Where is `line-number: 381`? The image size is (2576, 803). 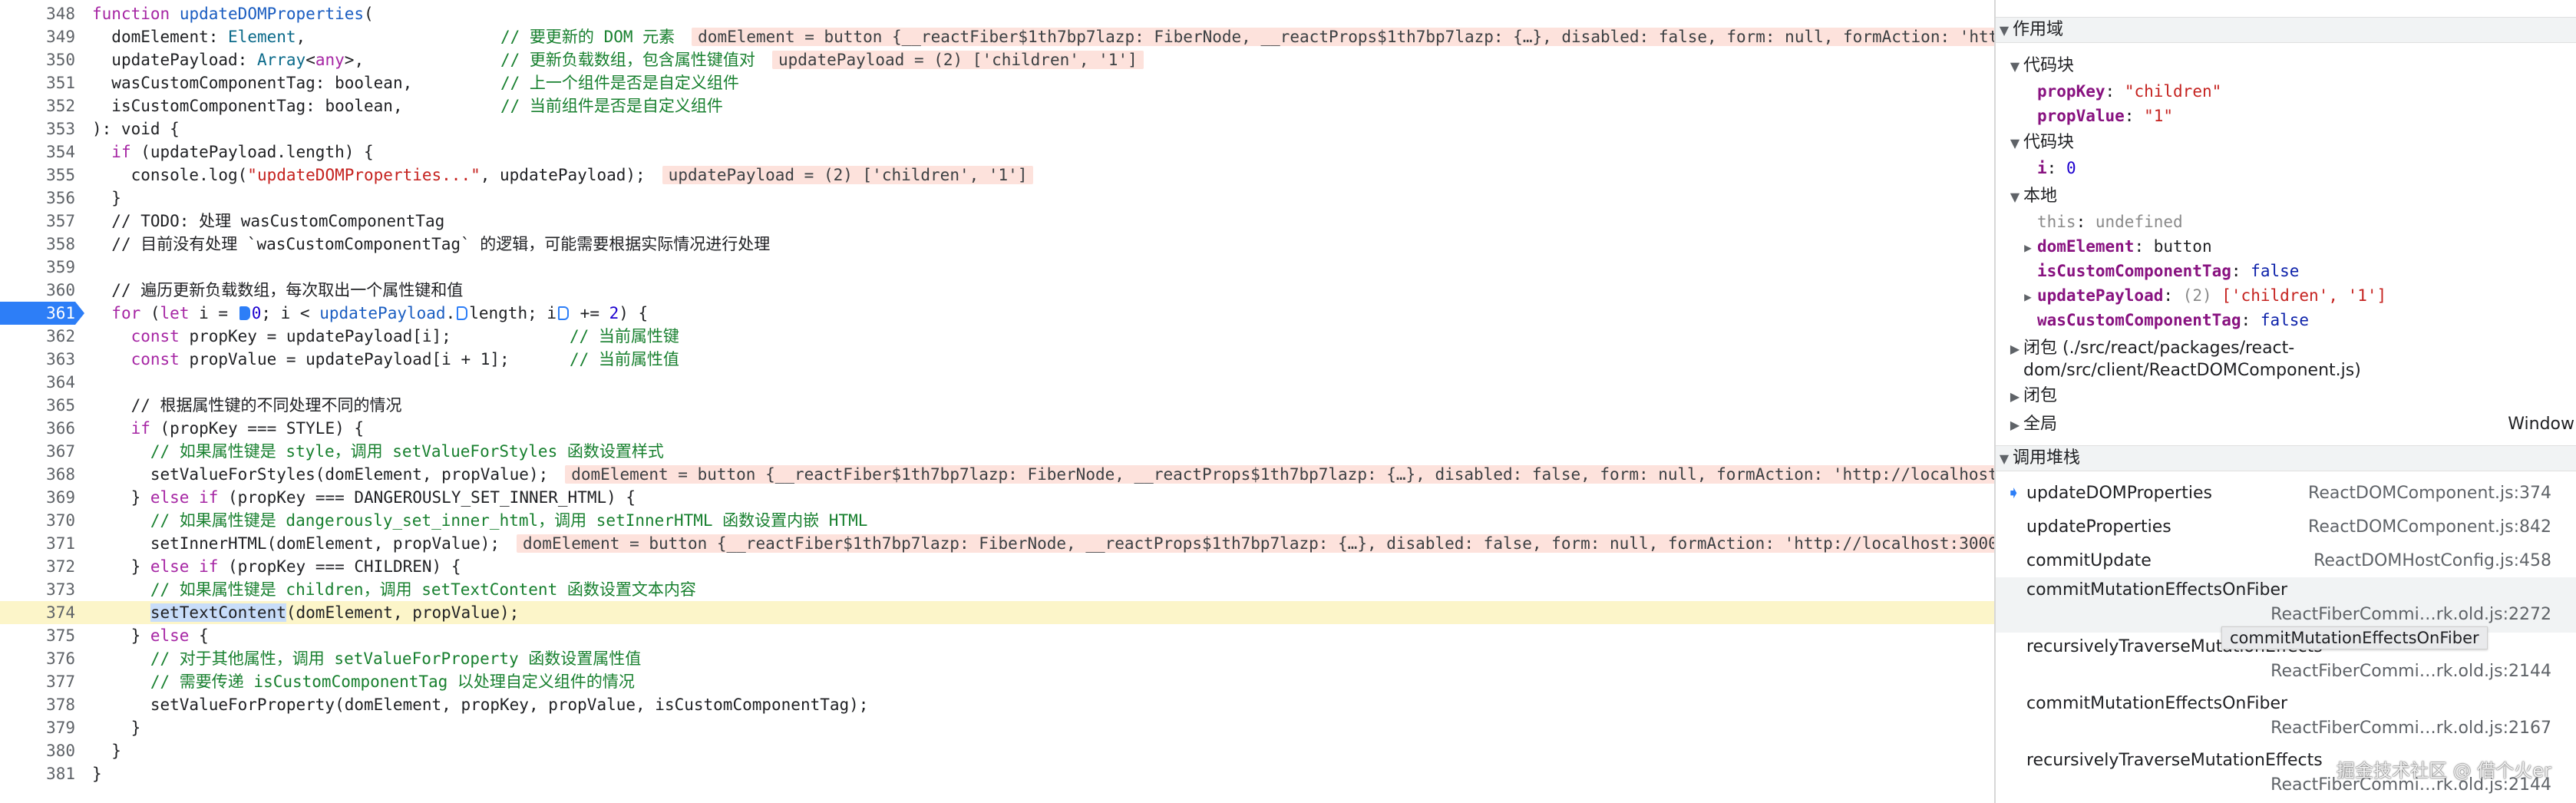
line-number: 381 is located at coordinates (37, 773).